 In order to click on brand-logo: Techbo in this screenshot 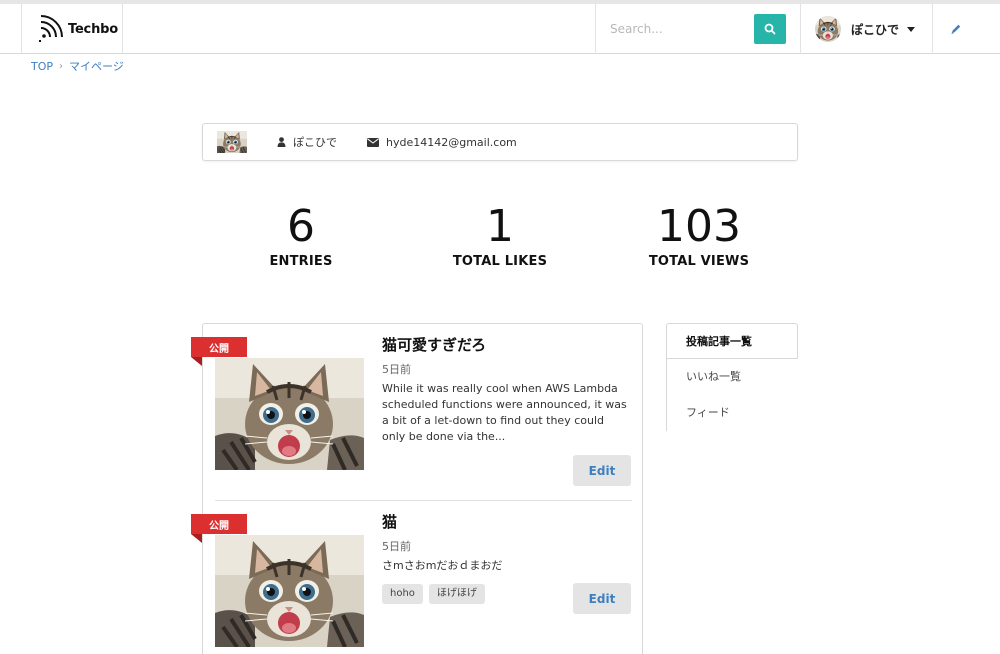, I will do `click(72, 29)`.